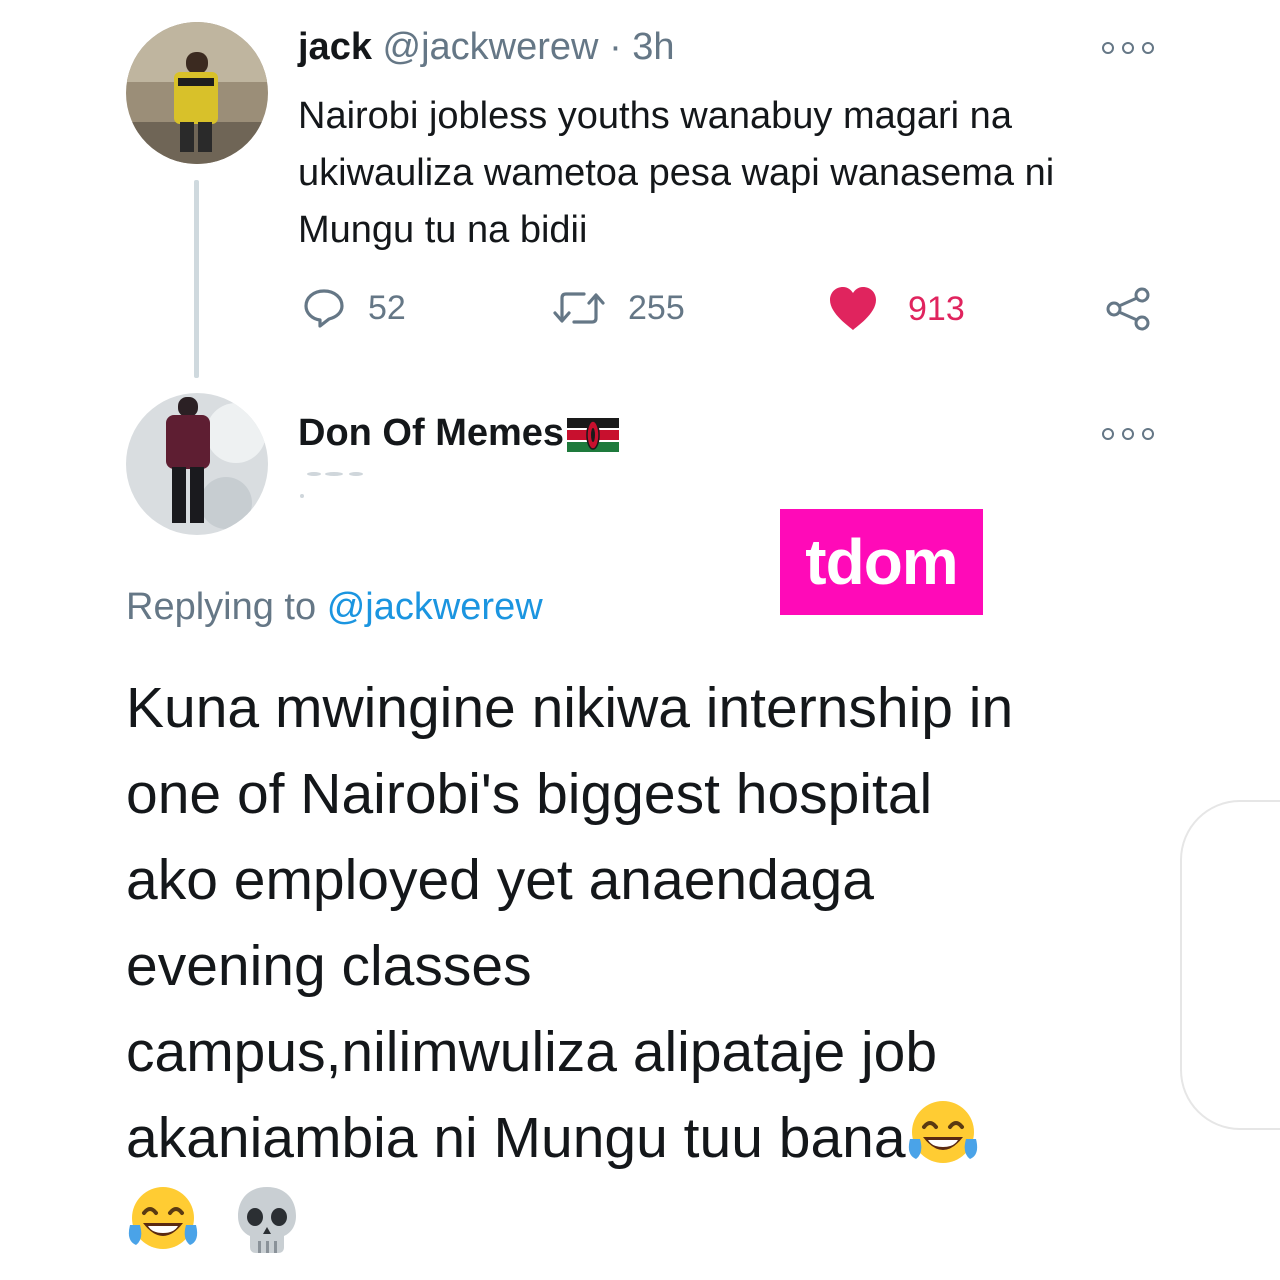  What do you see at coordinates (853, 308) in the screenshot?
I see `heart-icon` at bounding box center [853, 308].